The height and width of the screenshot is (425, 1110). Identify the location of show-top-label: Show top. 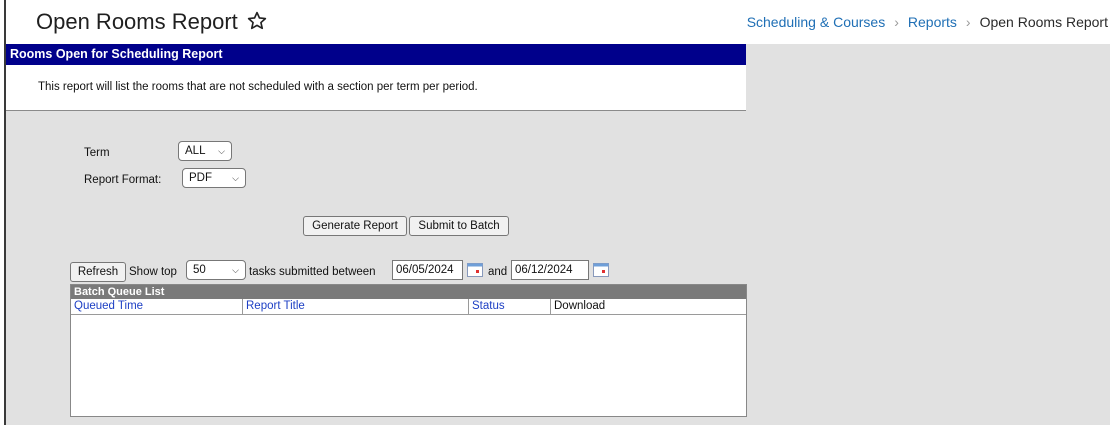
(153, 272).